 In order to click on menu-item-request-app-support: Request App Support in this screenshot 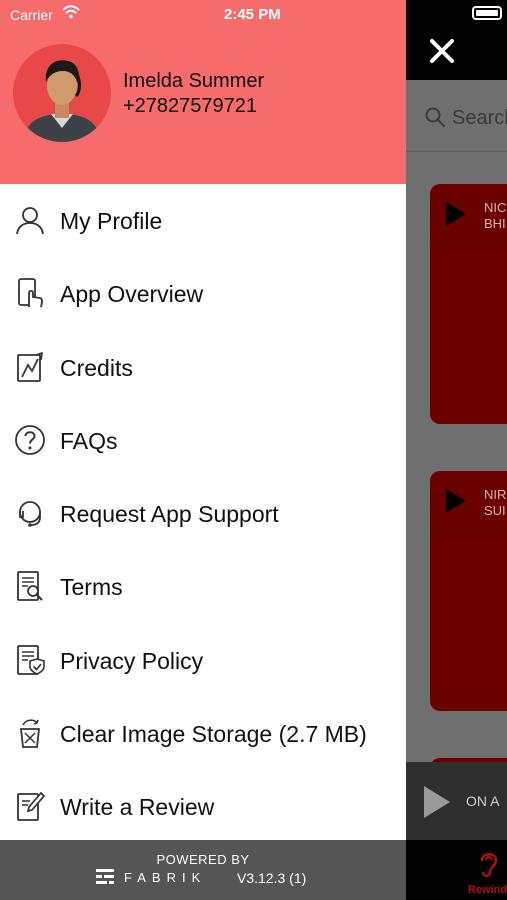, I will do `click(203, 513)`.